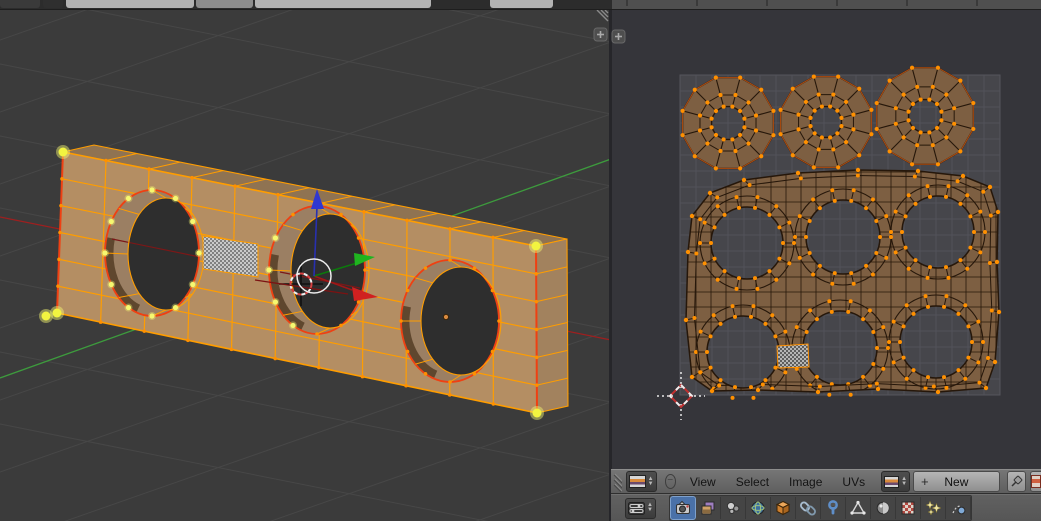 The image size is (1041, 521). Describe the element at coordinates (636, 508) in the screenshot. I see `properties-editor-icon` at that location.